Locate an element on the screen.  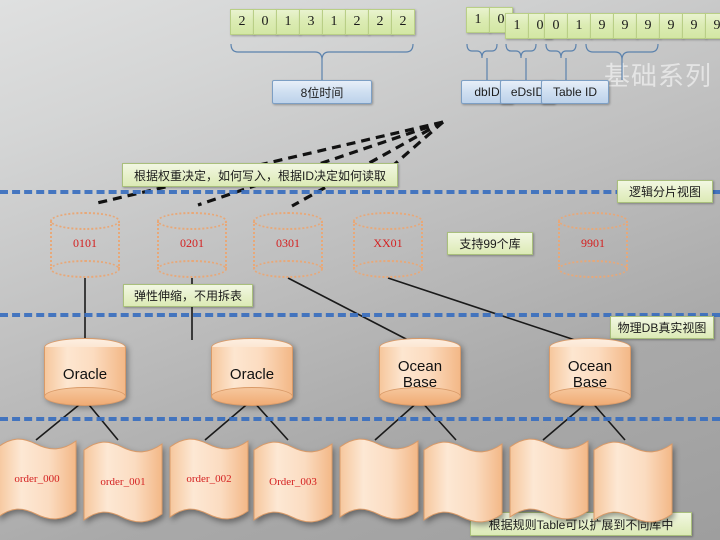
table-shard-label: order_002 is located at coordinates (209, 479).